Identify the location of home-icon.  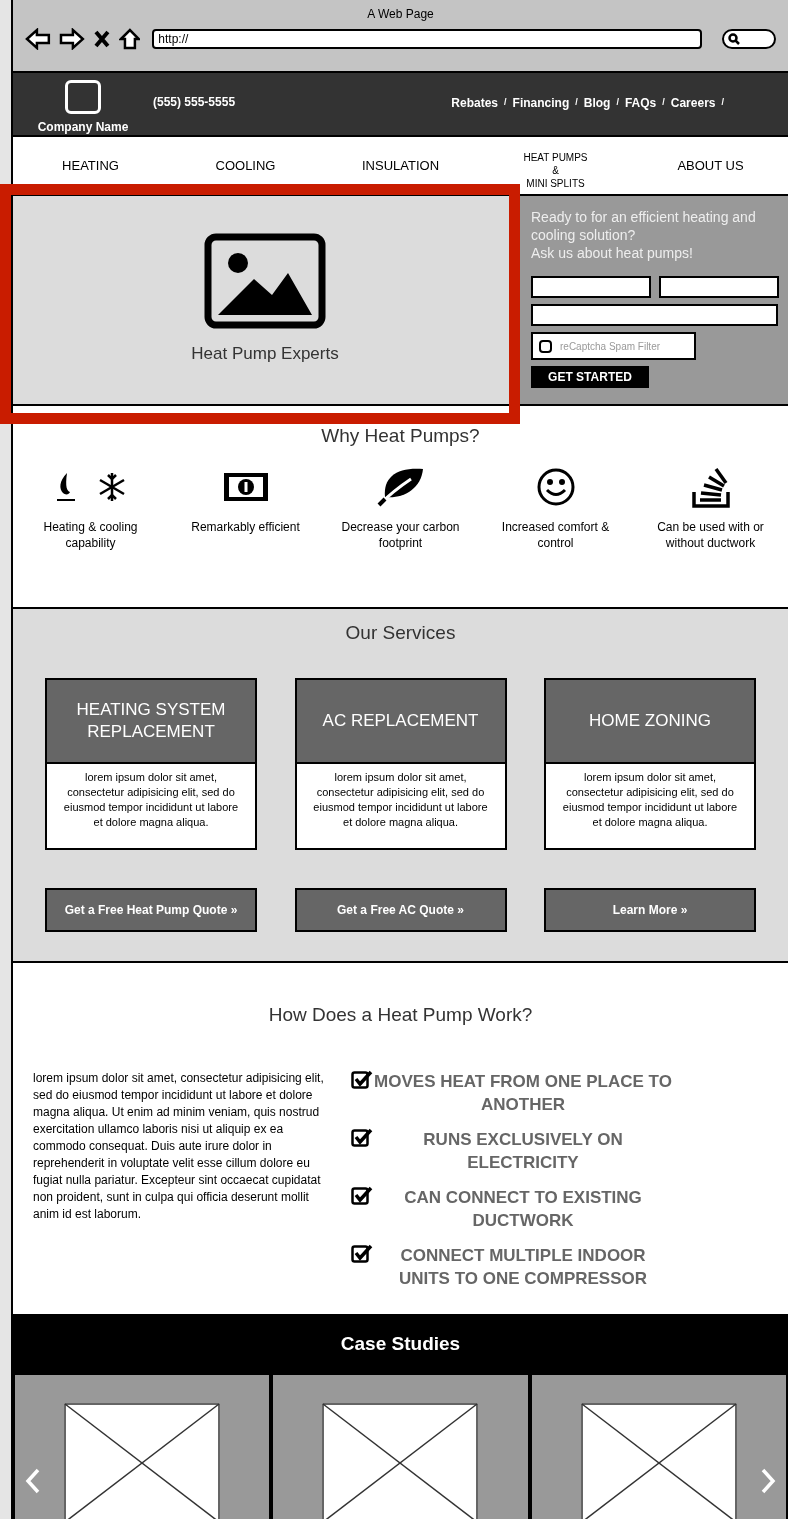
(129, 39).